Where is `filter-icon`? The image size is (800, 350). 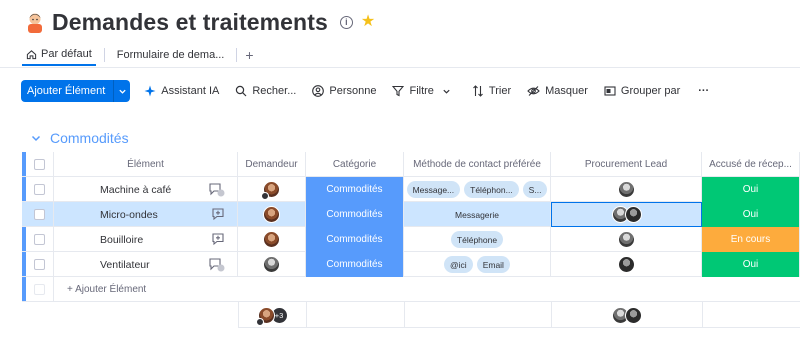
filter-icon is located at coordinates (398, 91).